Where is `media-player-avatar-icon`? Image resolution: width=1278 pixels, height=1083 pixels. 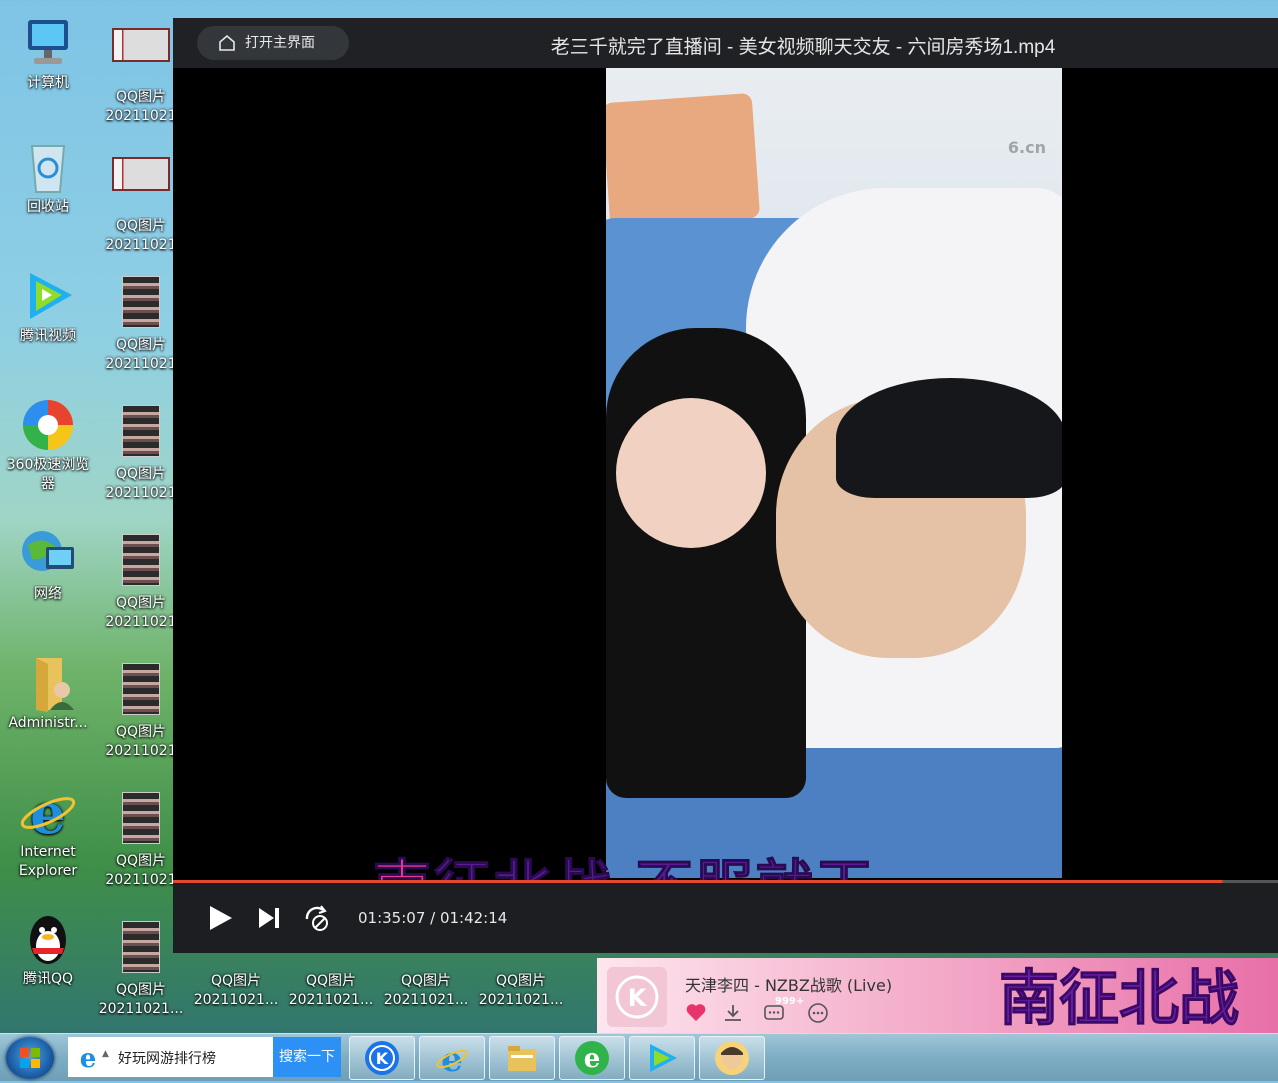 media-player-avatar-icon is located at coordinates (732, 1058).